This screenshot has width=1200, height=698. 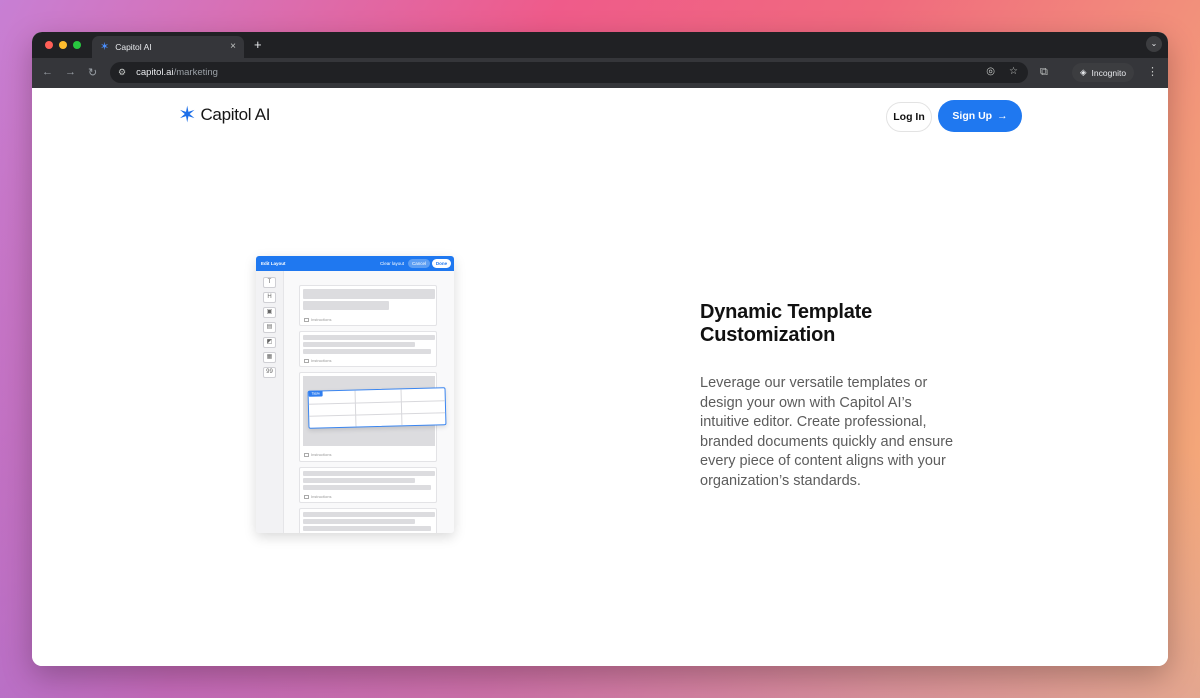 I want to click on forward-arrow-icon: →, so click(x=70, y=72).